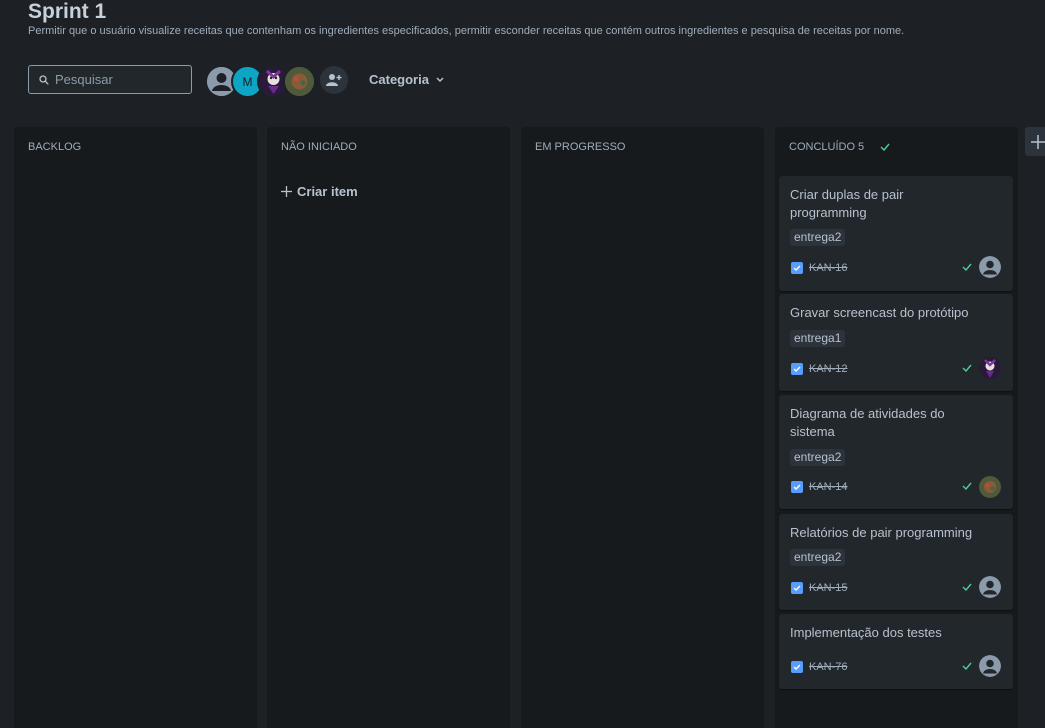 The width and height of the screenshot is (1045, 728). Describe the element at coordinates (440, 79) in the screenshot. I see `chevron-down-icon` at that location.